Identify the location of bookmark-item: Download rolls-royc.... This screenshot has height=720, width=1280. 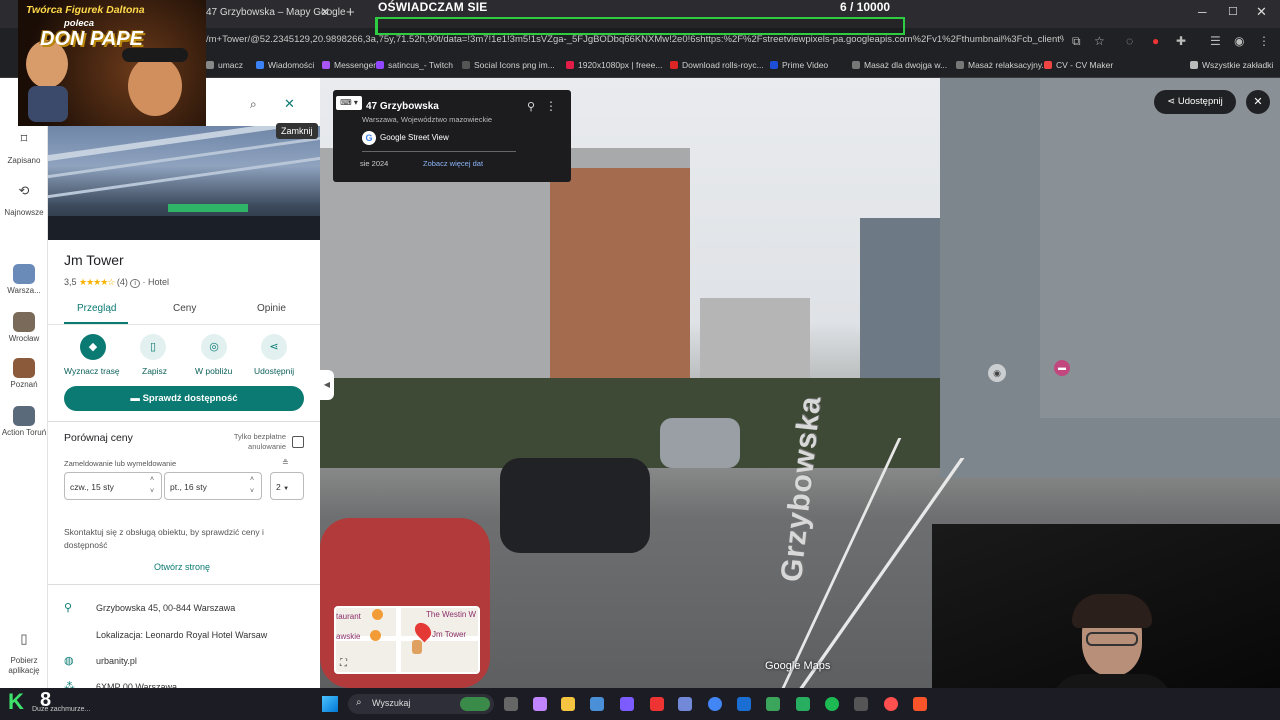
(717, 65).